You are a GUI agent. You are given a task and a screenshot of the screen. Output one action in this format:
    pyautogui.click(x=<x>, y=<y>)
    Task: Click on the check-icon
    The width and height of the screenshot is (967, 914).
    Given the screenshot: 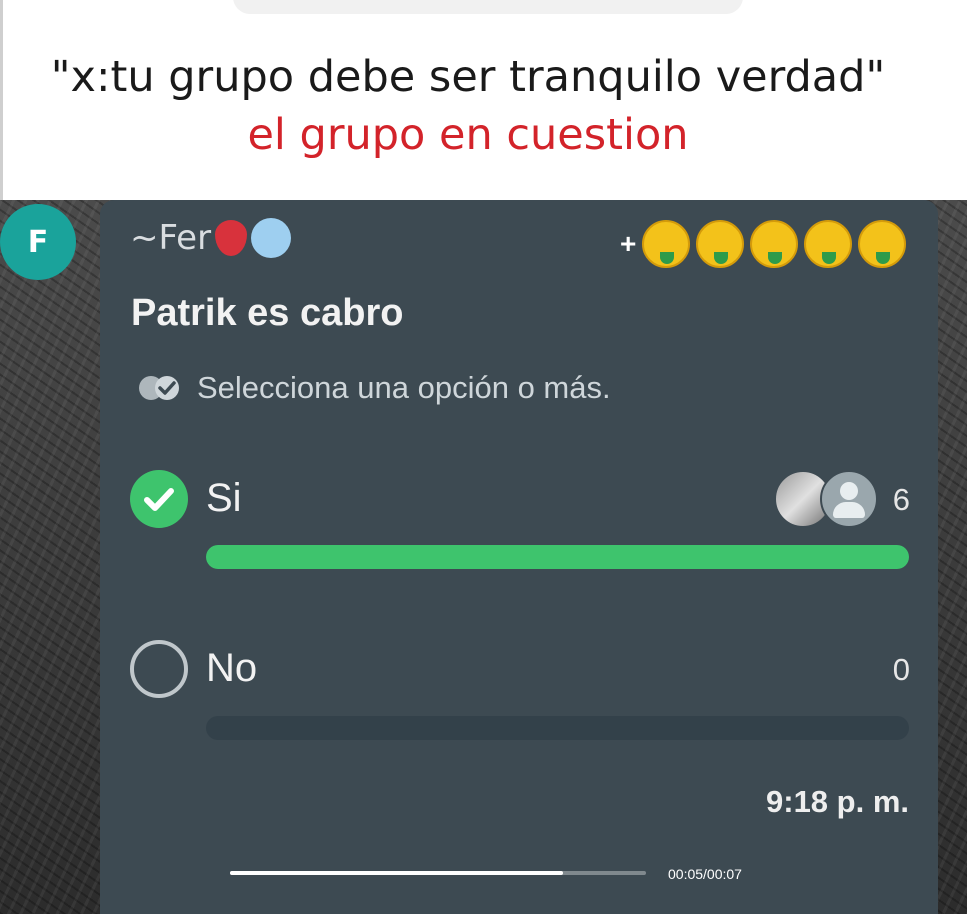 What is the action you would take?
    pyautogui.click(x=159, y=499)
    